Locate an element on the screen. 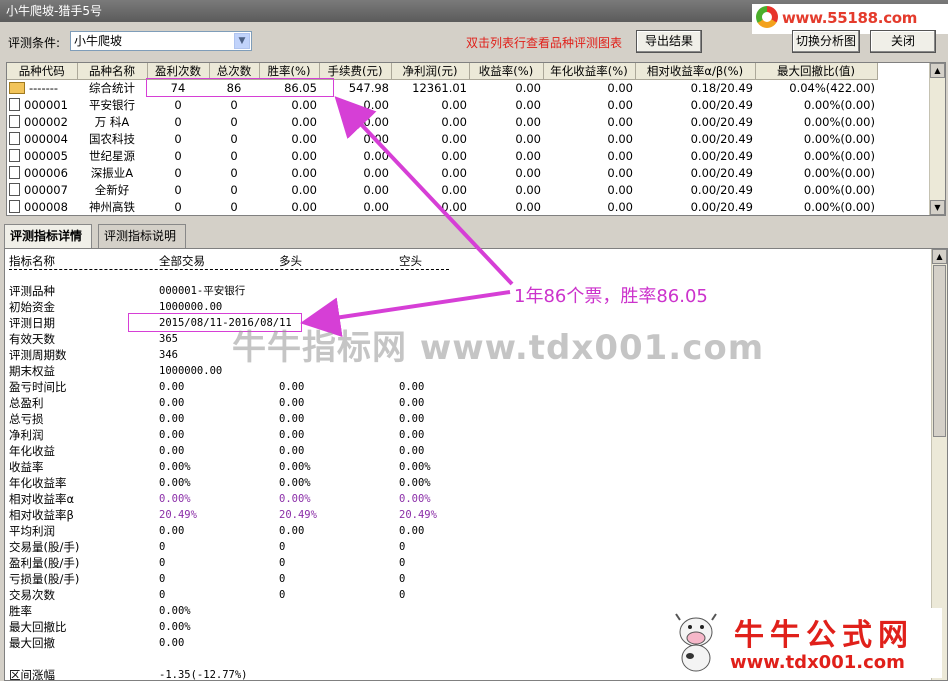 The height and width of the screenshot is (681, 948). cell-text: 000008 is located at coordinates (46, 207).